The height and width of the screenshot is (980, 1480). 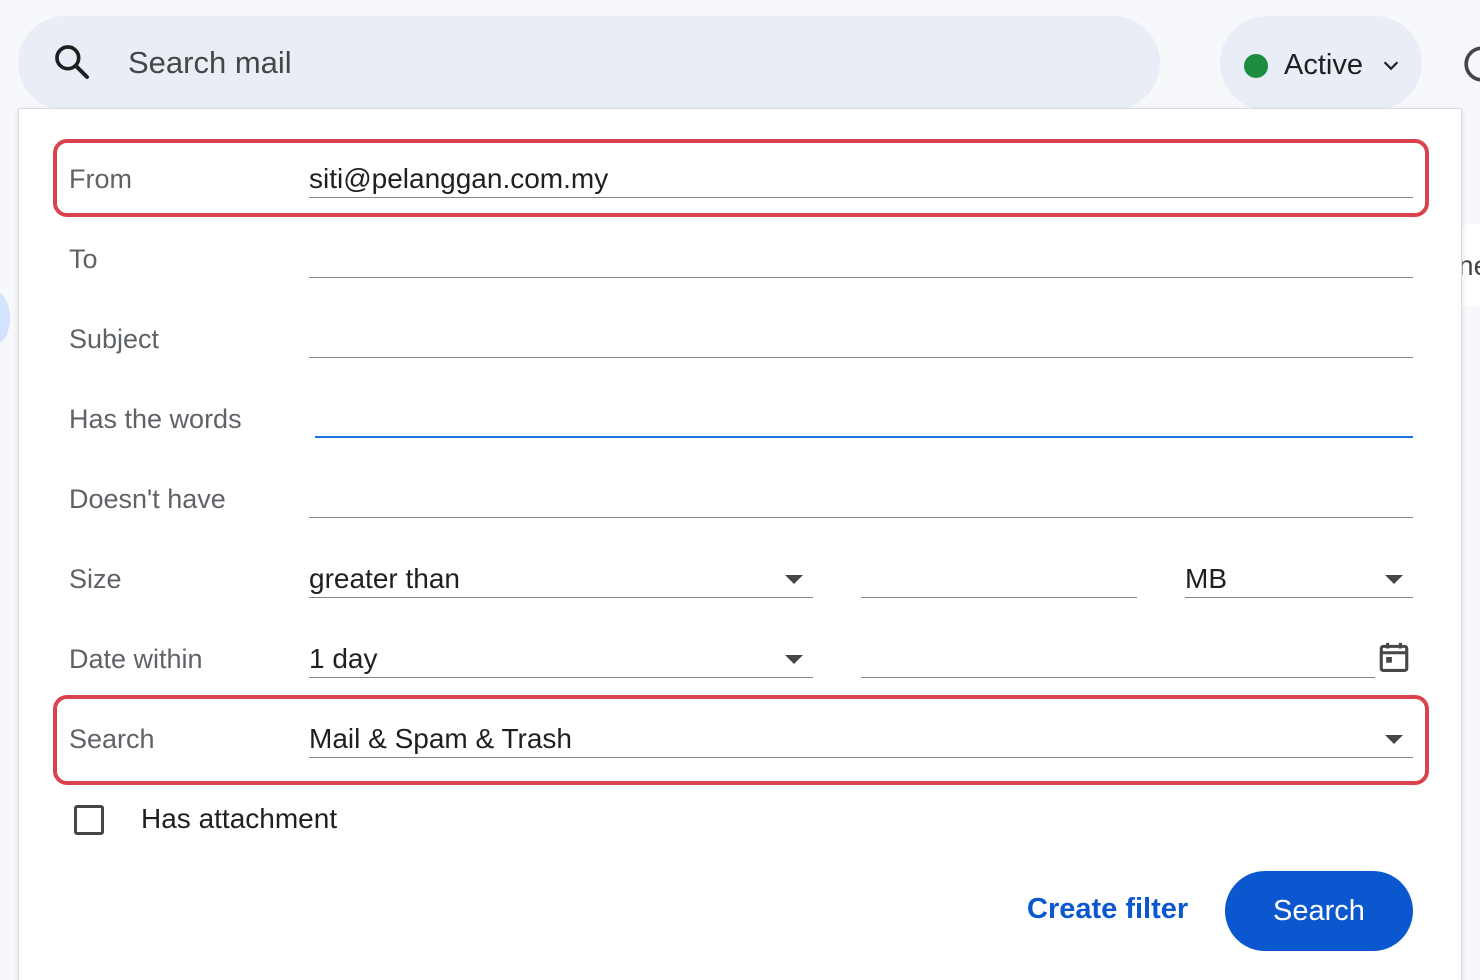 What do you see at coordinates (861, 739) in the screenshot?
I see `search-in-select: Mail & Spam & Trash` at bounding box center [861, 739].